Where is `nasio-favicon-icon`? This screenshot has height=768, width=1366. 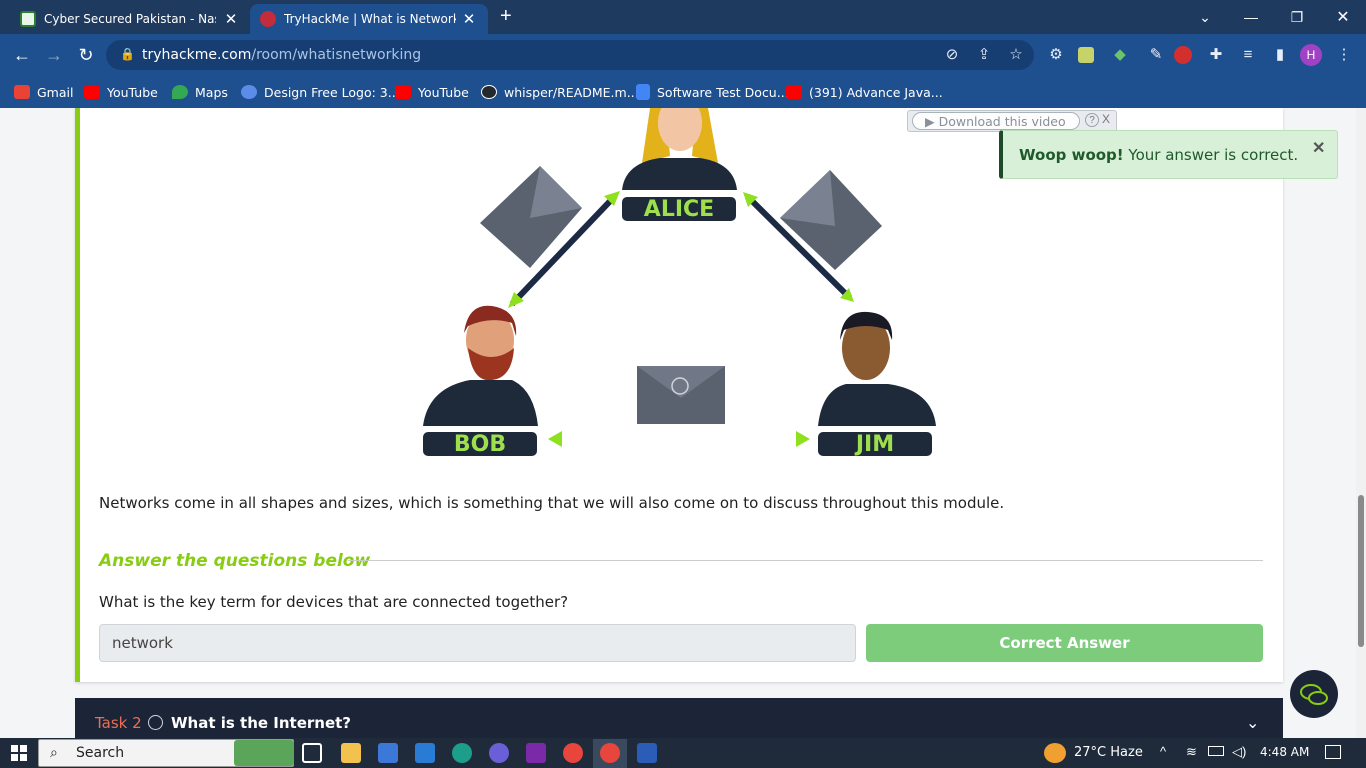
nasio-favicon-icon is located at coordinates (28, 19).